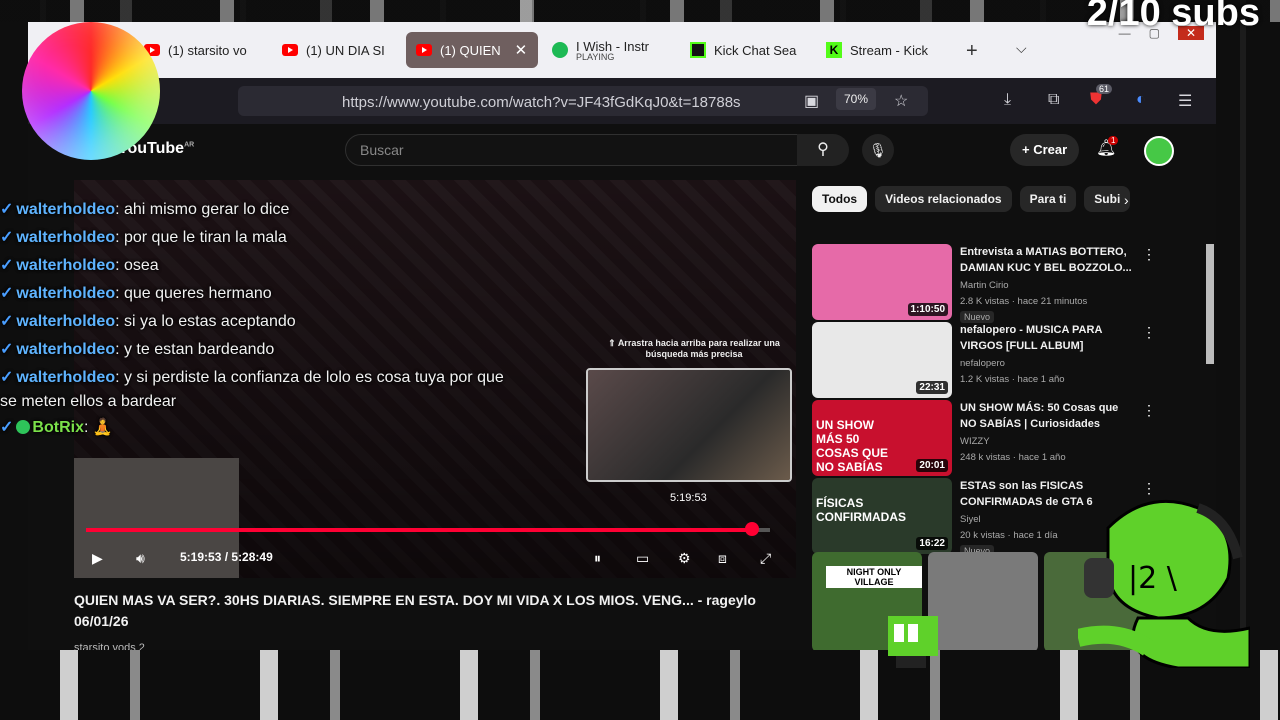 The image size is (1280, 720). I want to click on channel-name: WIZZY, so click(975, 441).